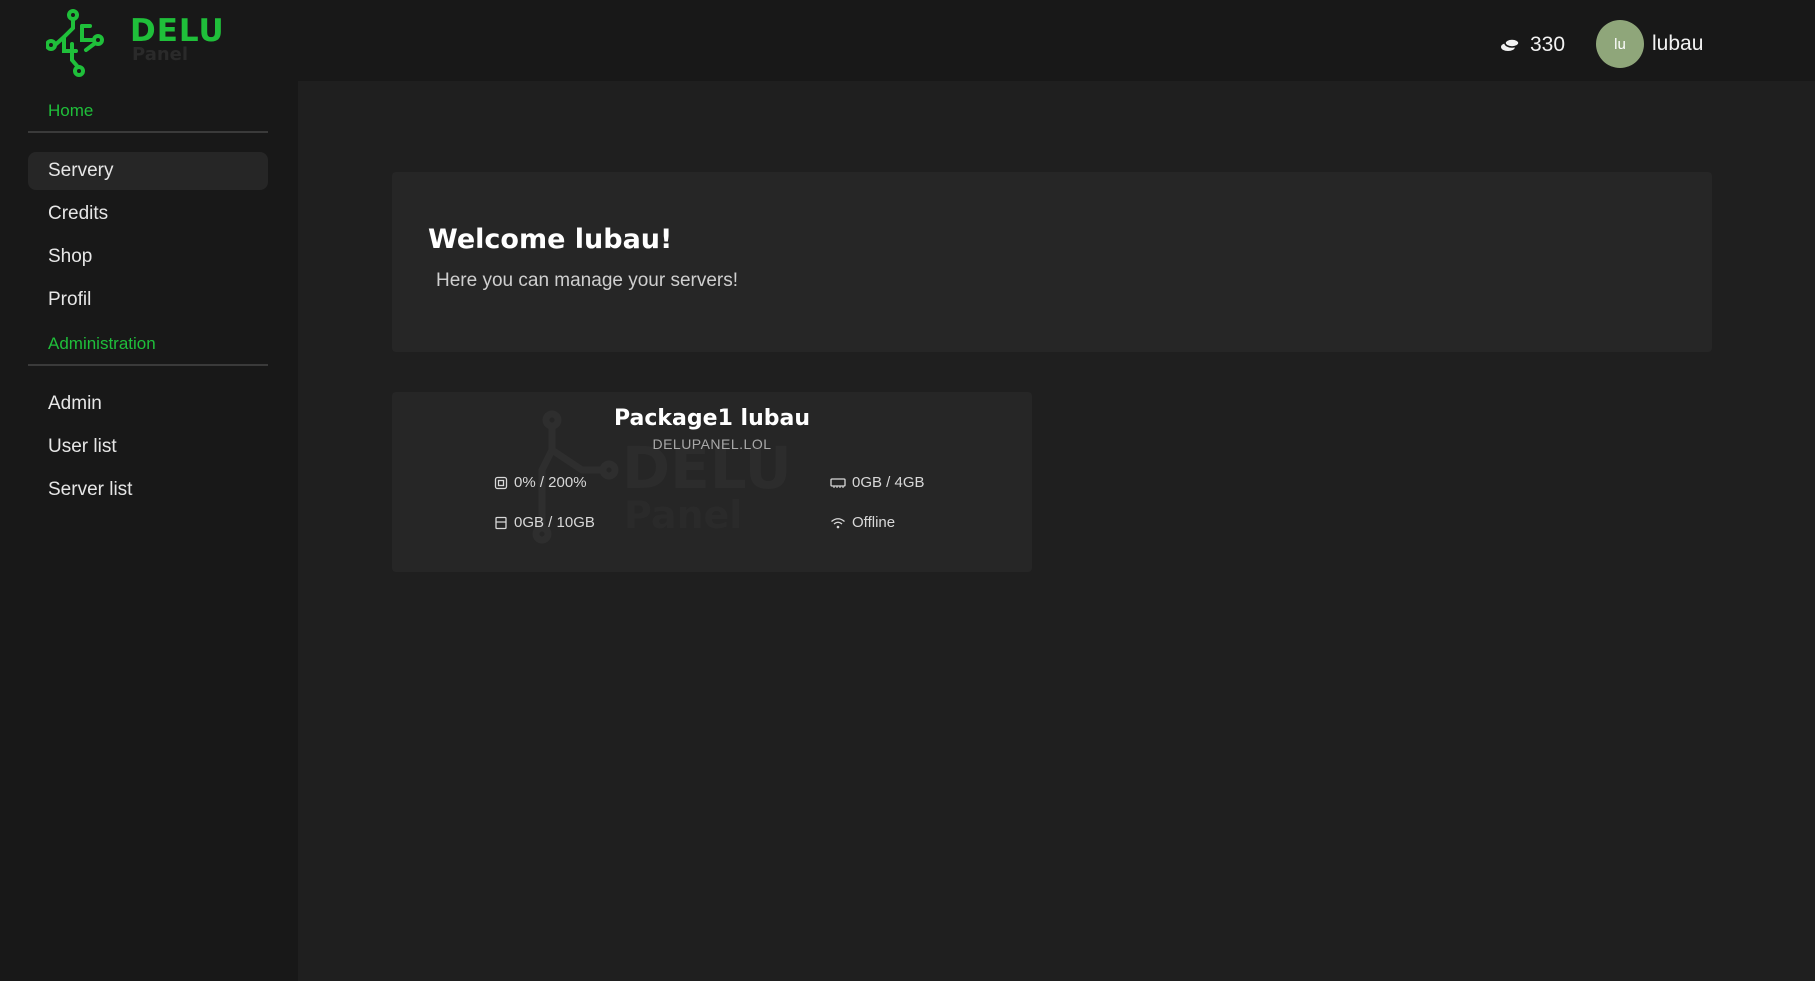 The width and height of the screenshot is (1815, 981). What do you see at coordinates (1548, 44) in the screenshot?
I see `credits-amount: 330` at bounding box center [1548, 44].